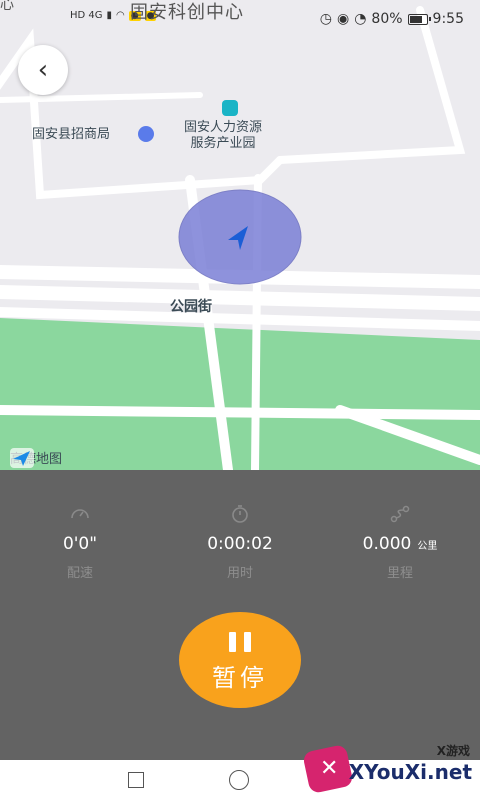 This screenshot has height=800, width=480. I want to click on stat-duration: 0:00:02 用时, so click(240, 542).